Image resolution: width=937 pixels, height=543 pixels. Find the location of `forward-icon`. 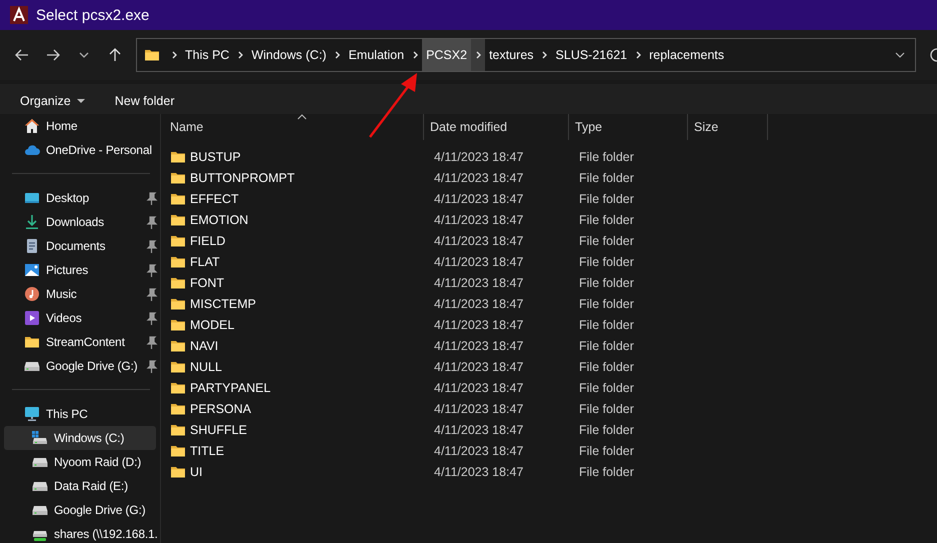

forward-icon is located at coordinates (53, 55).